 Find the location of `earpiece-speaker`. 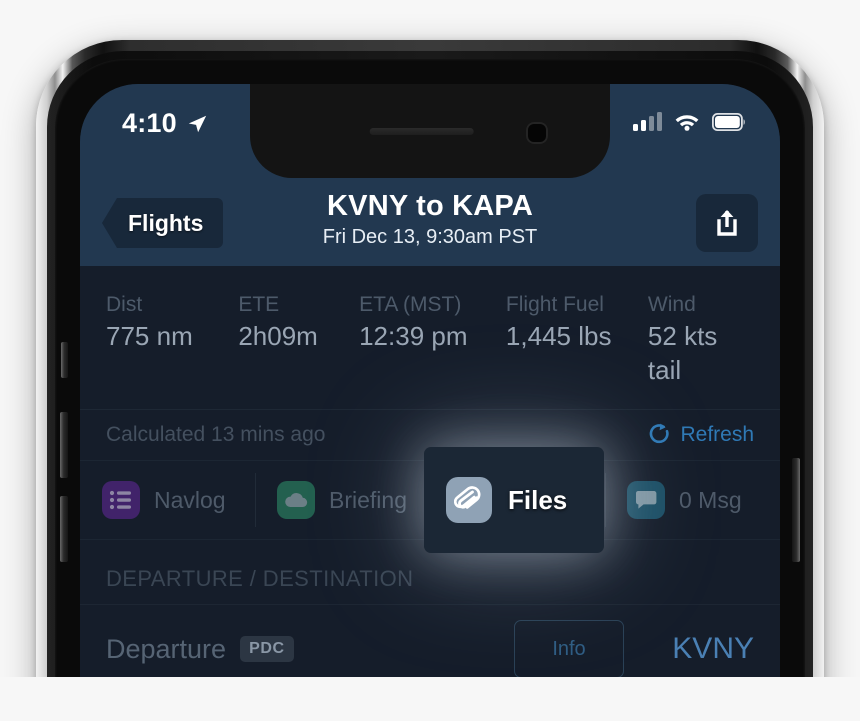

earpiece-speaker is located at coordinates (421, 131).